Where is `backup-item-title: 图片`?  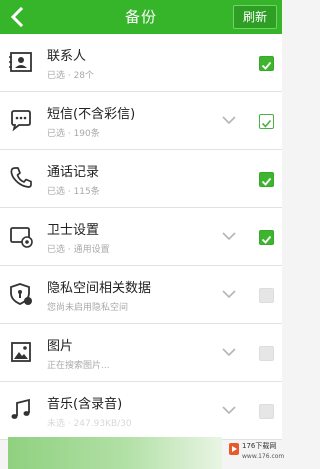 backup-item-title: 图片 is located at coordinates (60, 346).